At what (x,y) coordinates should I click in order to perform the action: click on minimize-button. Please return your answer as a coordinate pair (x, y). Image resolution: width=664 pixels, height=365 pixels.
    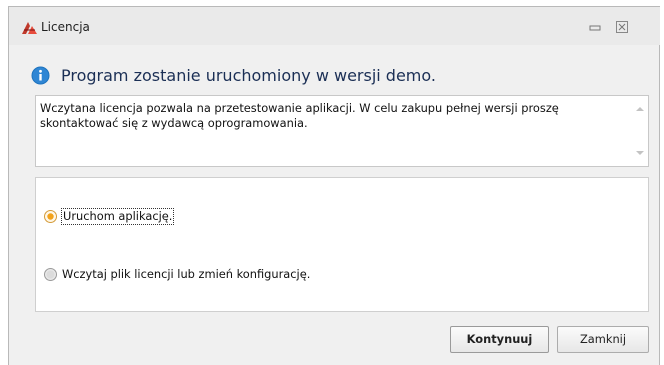
    Looking at the image, I should click on (595, 27).